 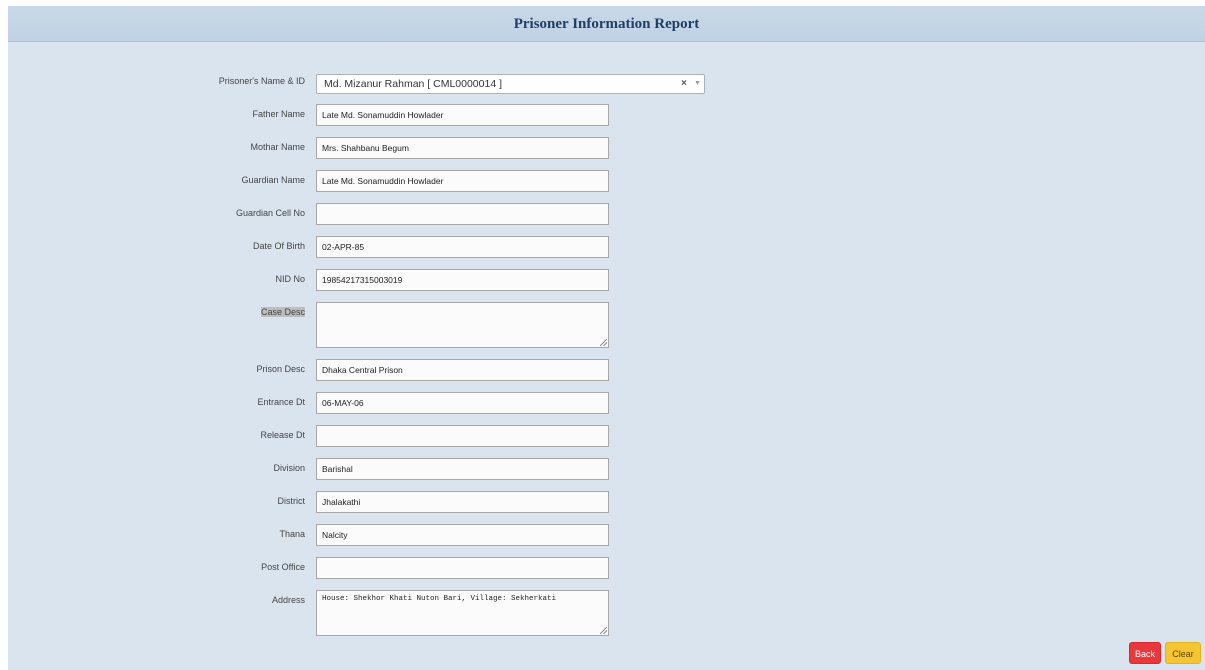 What do you see at coordinates (462, 403) in the screenshot?
I see `entrance-date-field: 06-MAY-06` at bounding box center [462, 403].